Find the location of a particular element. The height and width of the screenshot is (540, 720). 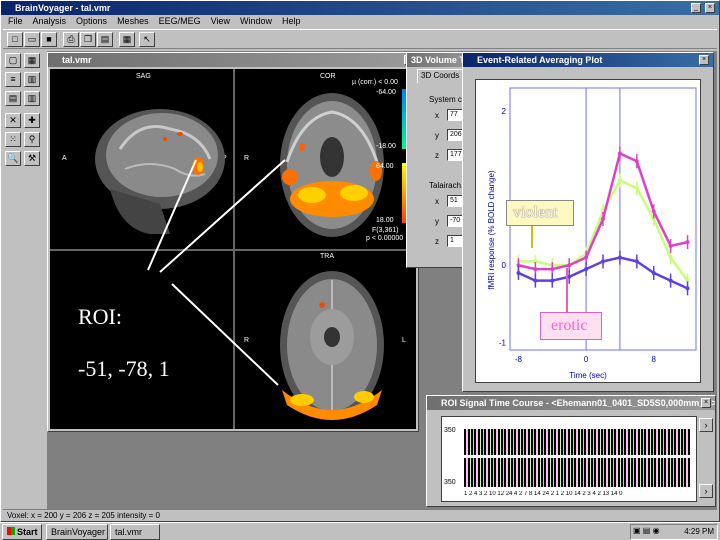

app-titlebar: BrainVoyager - tal.vmr is located at coordinates (360, 8).